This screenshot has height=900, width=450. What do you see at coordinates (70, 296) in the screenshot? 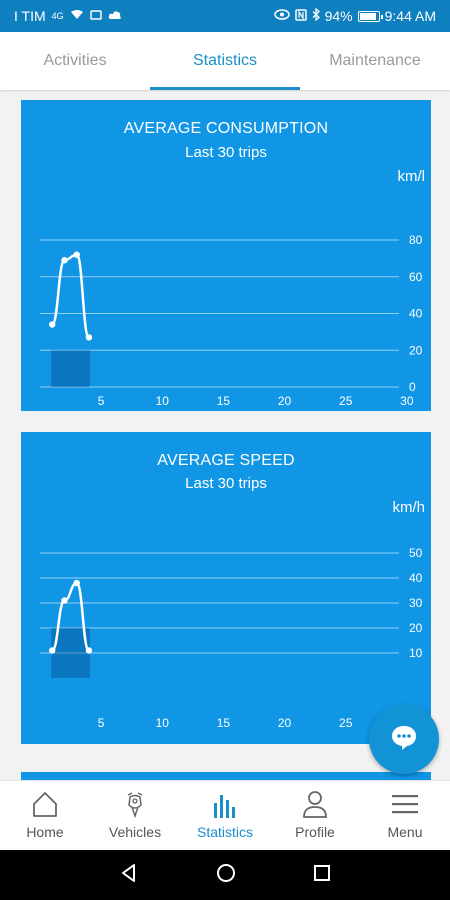
I see `series-line` at bounding box center [70, 296].